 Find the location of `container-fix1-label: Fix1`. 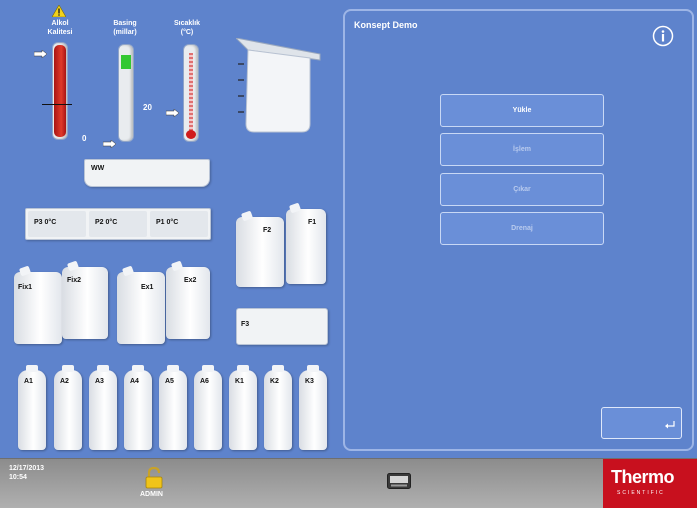

container-fix1-label: Fix1 is located at coordinates (25, 287).